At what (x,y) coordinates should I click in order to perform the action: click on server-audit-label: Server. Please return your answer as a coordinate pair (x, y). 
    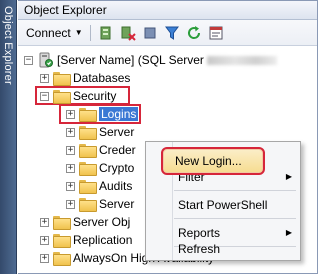
    Looking at the image, I should click on (117, 204).